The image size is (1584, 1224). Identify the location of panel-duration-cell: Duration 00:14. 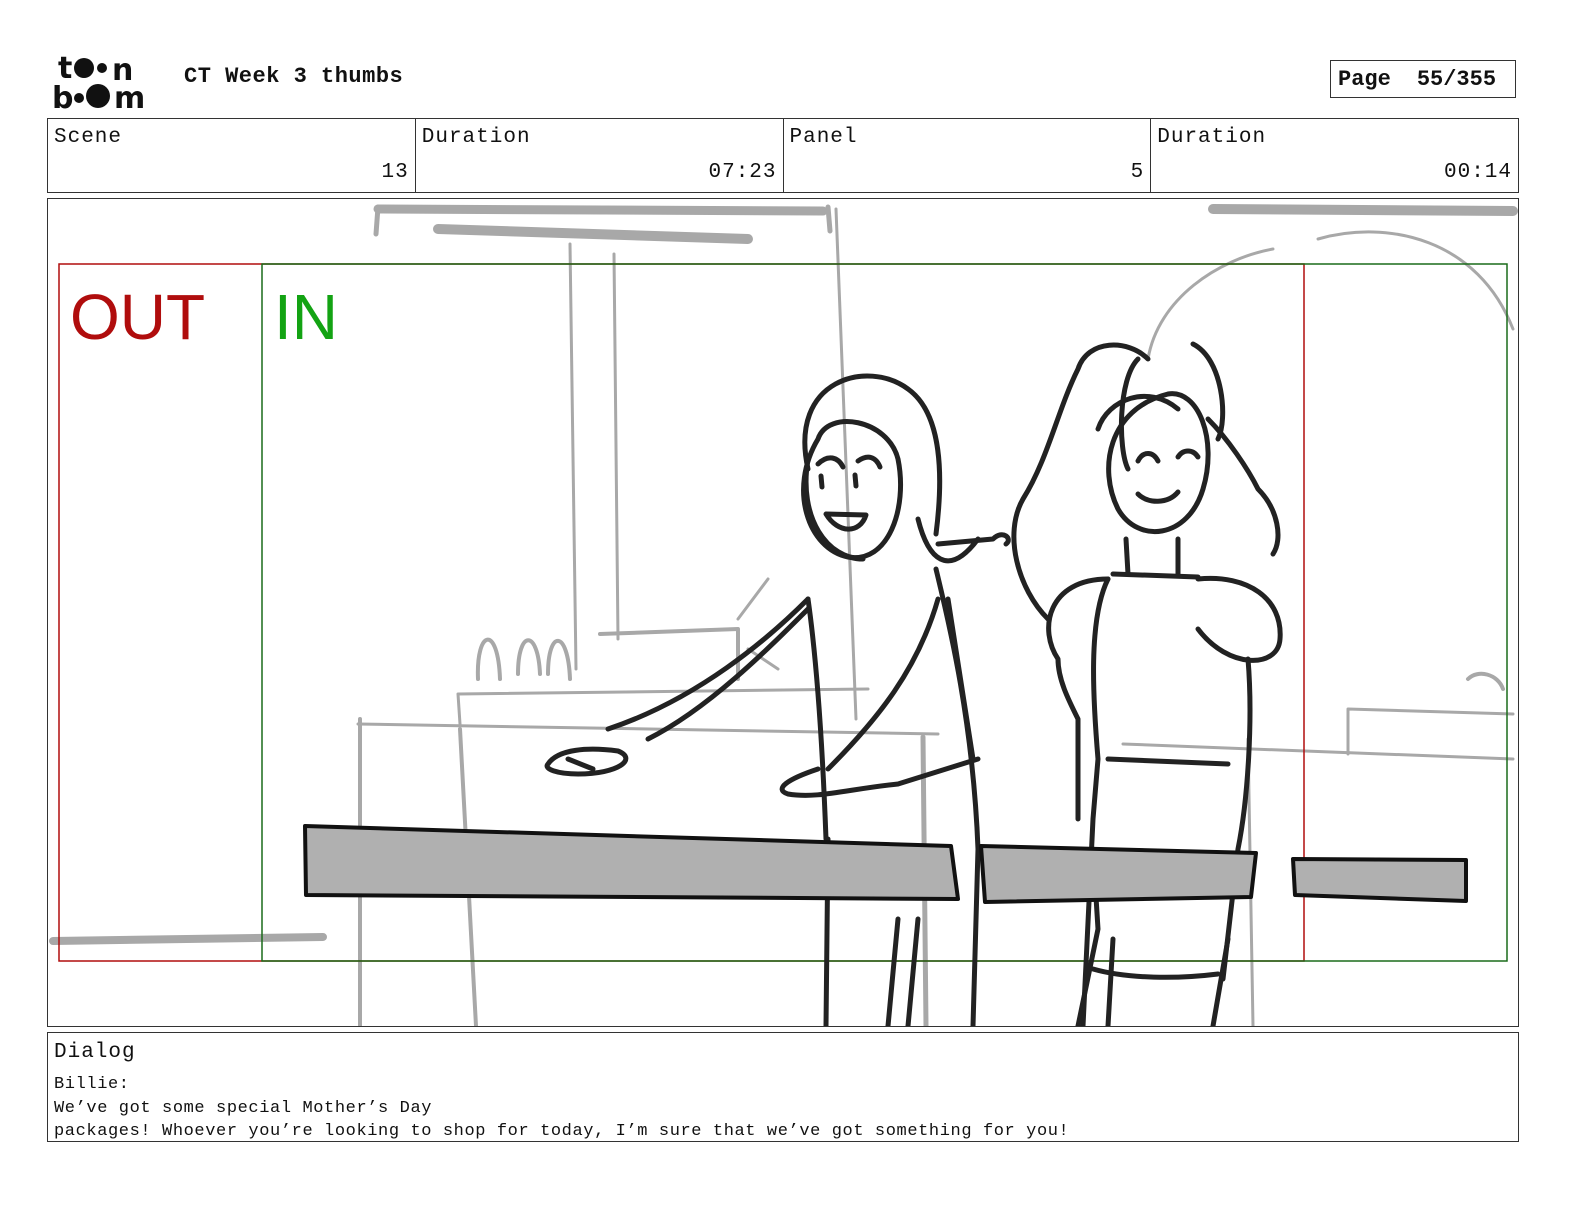
(1334, 155).